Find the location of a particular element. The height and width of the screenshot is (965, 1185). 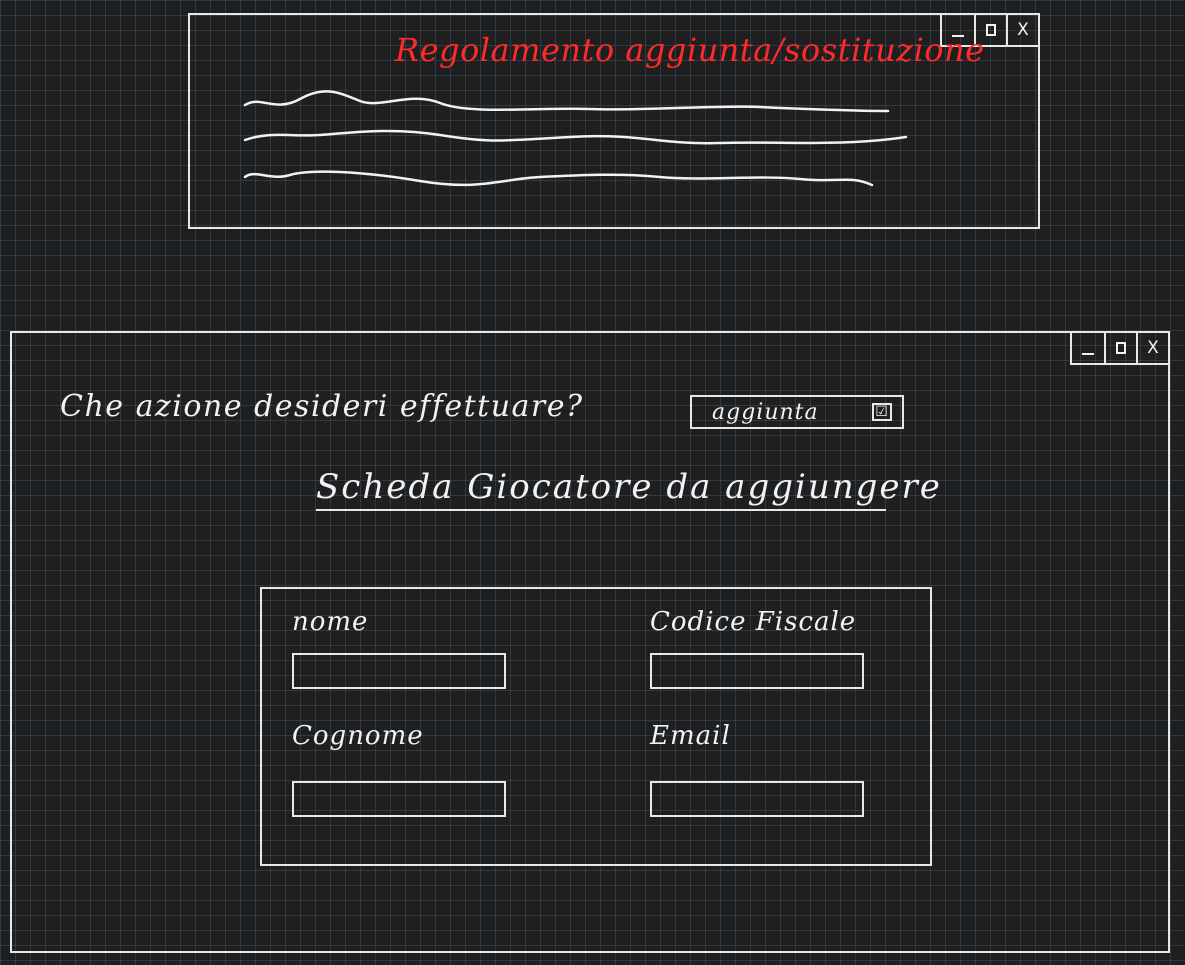

maximize-icon is located at coordinates (1120, 348).